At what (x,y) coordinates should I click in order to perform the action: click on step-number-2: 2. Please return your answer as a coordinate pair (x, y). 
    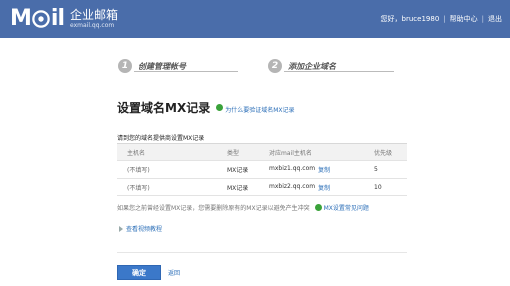
    Looking at the image, I should click on (275, 66).